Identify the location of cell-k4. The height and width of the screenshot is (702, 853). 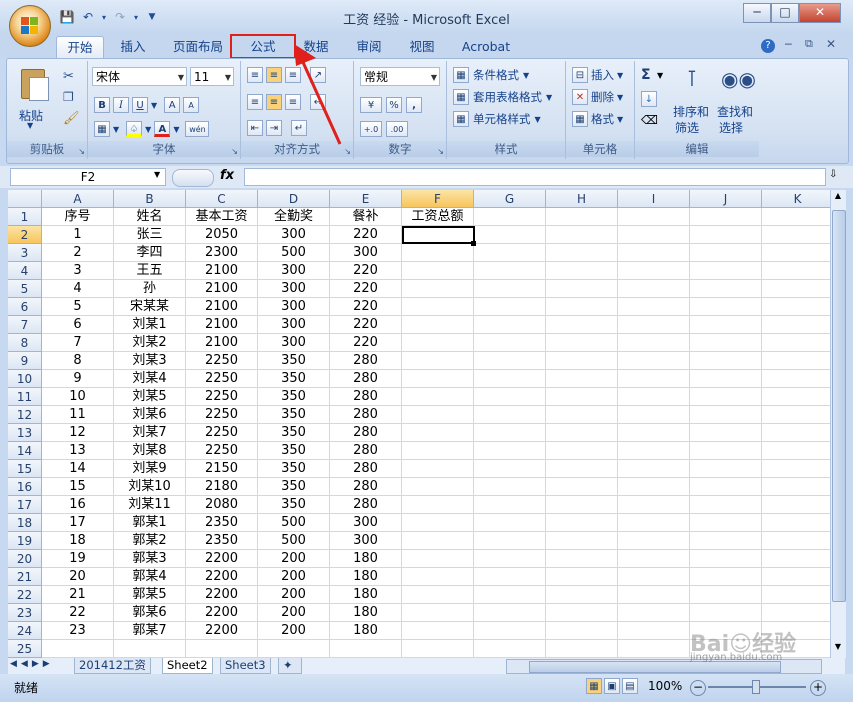
(796, 271).